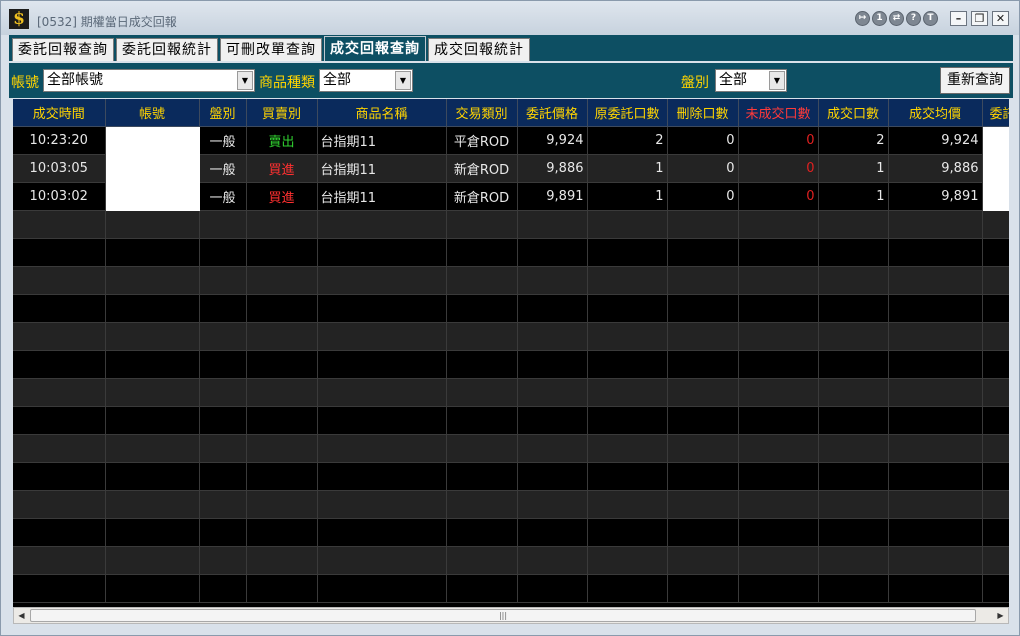 The width and height of the screenshot is (1020, 636). Describe the element at coordinates (152, 113) in the screenshot. I see `col-header: 帳號` at that location.